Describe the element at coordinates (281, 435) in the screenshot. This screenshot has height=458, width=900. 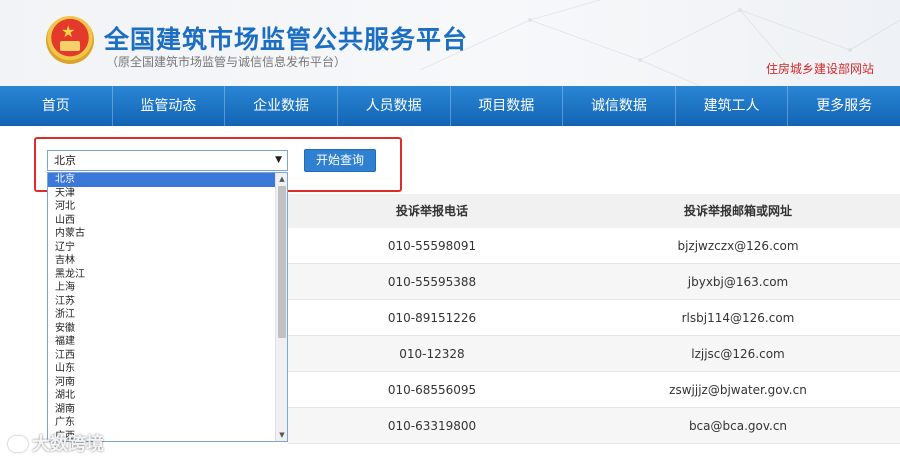
I see `scroll-down-icon: ▼` at that location.